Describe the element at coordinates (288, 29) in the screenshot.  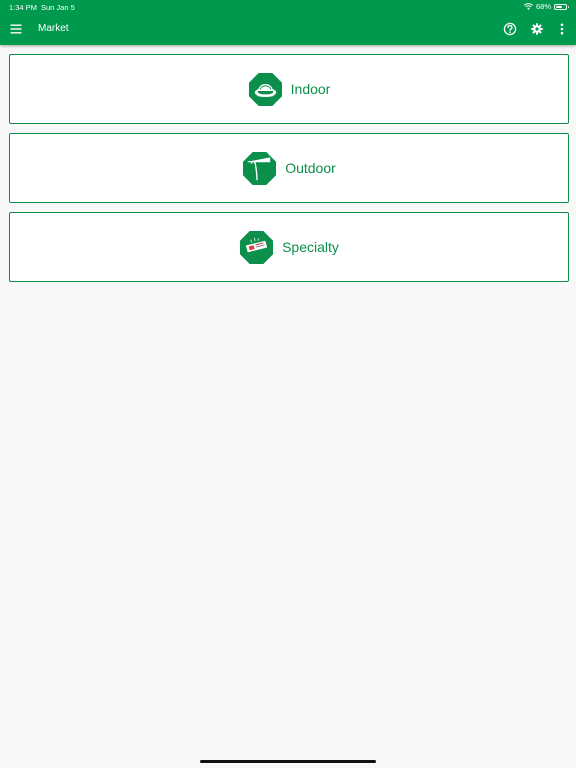
I see `toolbar: Market` at that location.